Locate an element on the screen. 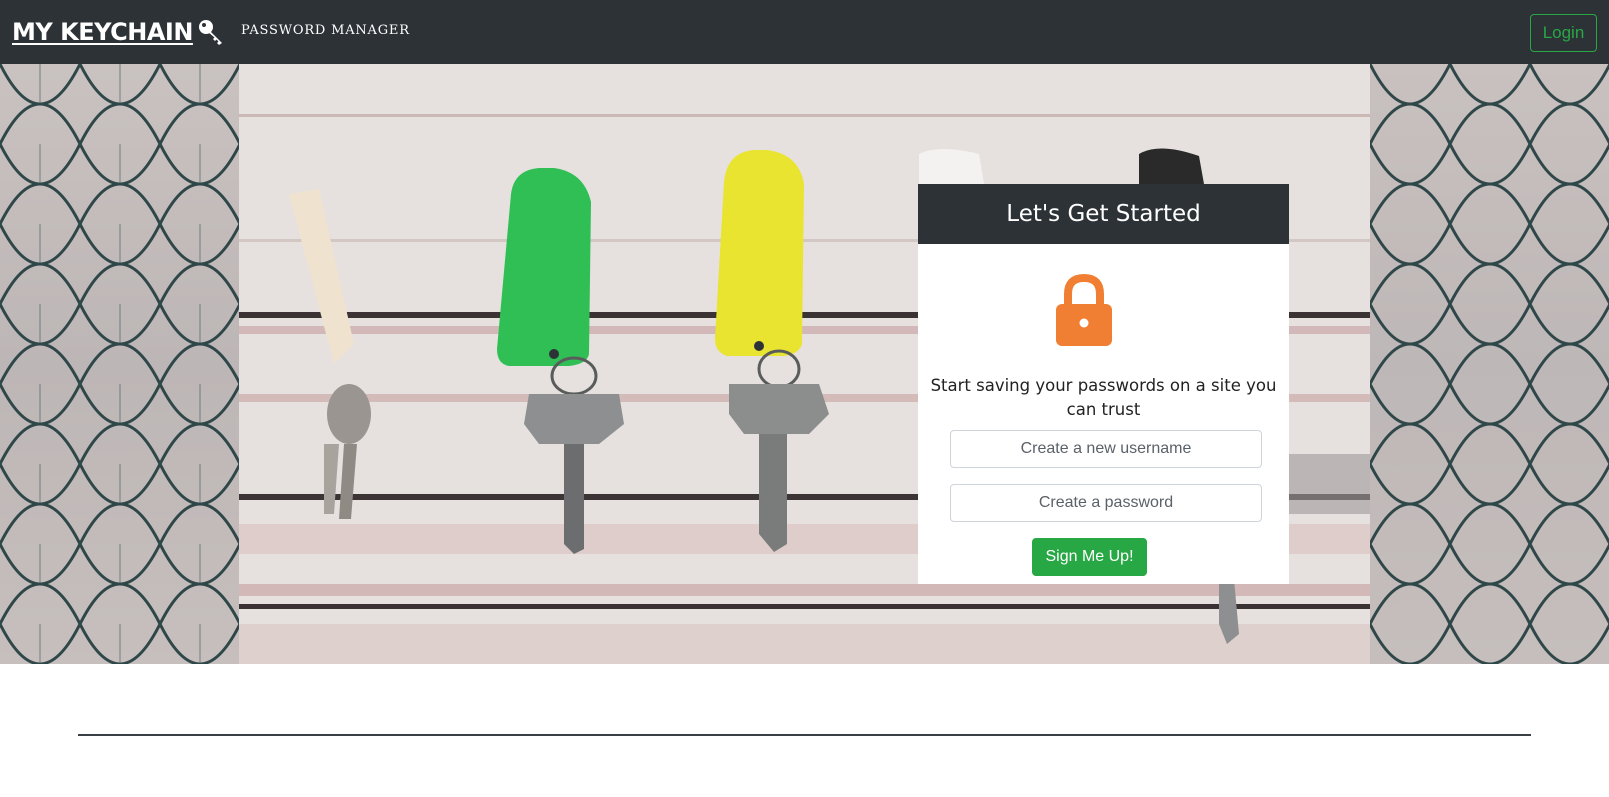 This screenshot has height=797, width=1609. login-button: Login is located at coordinates (1563, 33).